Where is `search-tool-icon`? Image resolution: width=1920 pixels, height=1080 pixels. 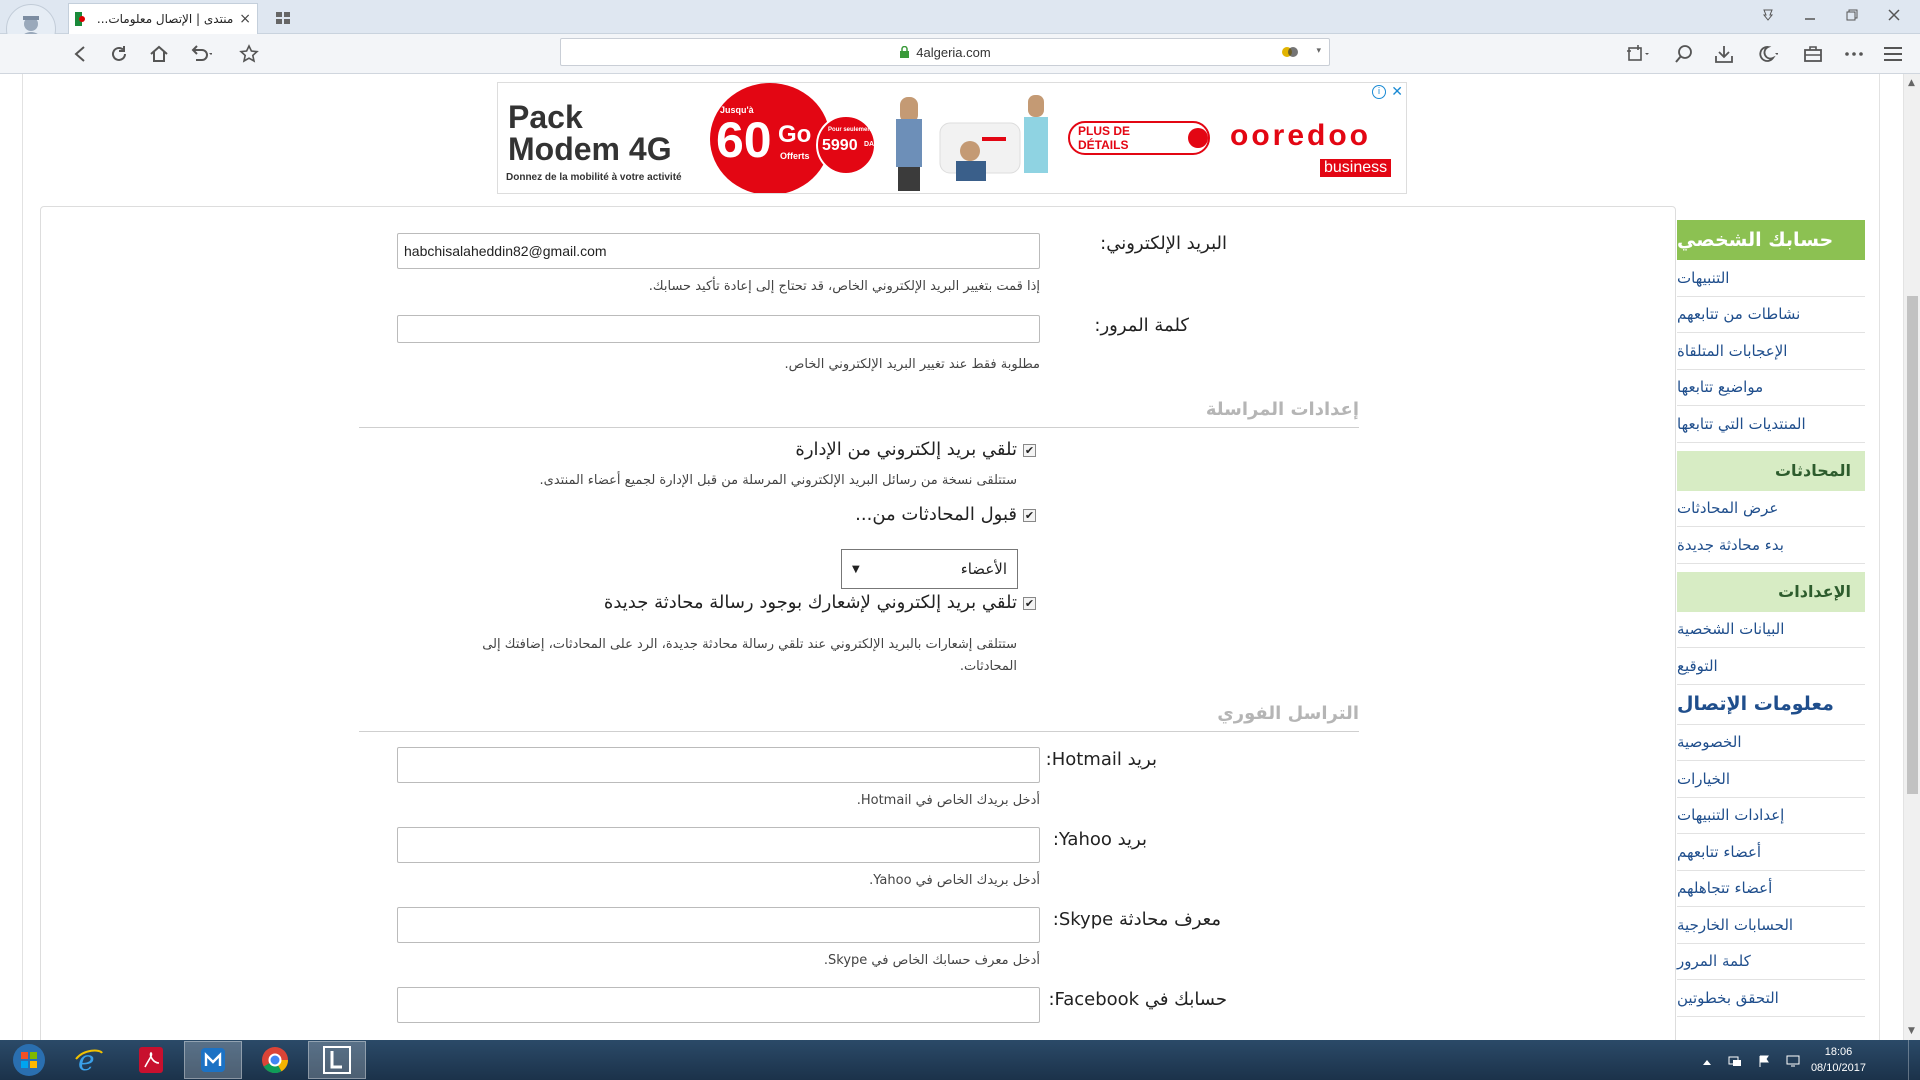
search-tool-icon is located at coordinates (1684, 54).